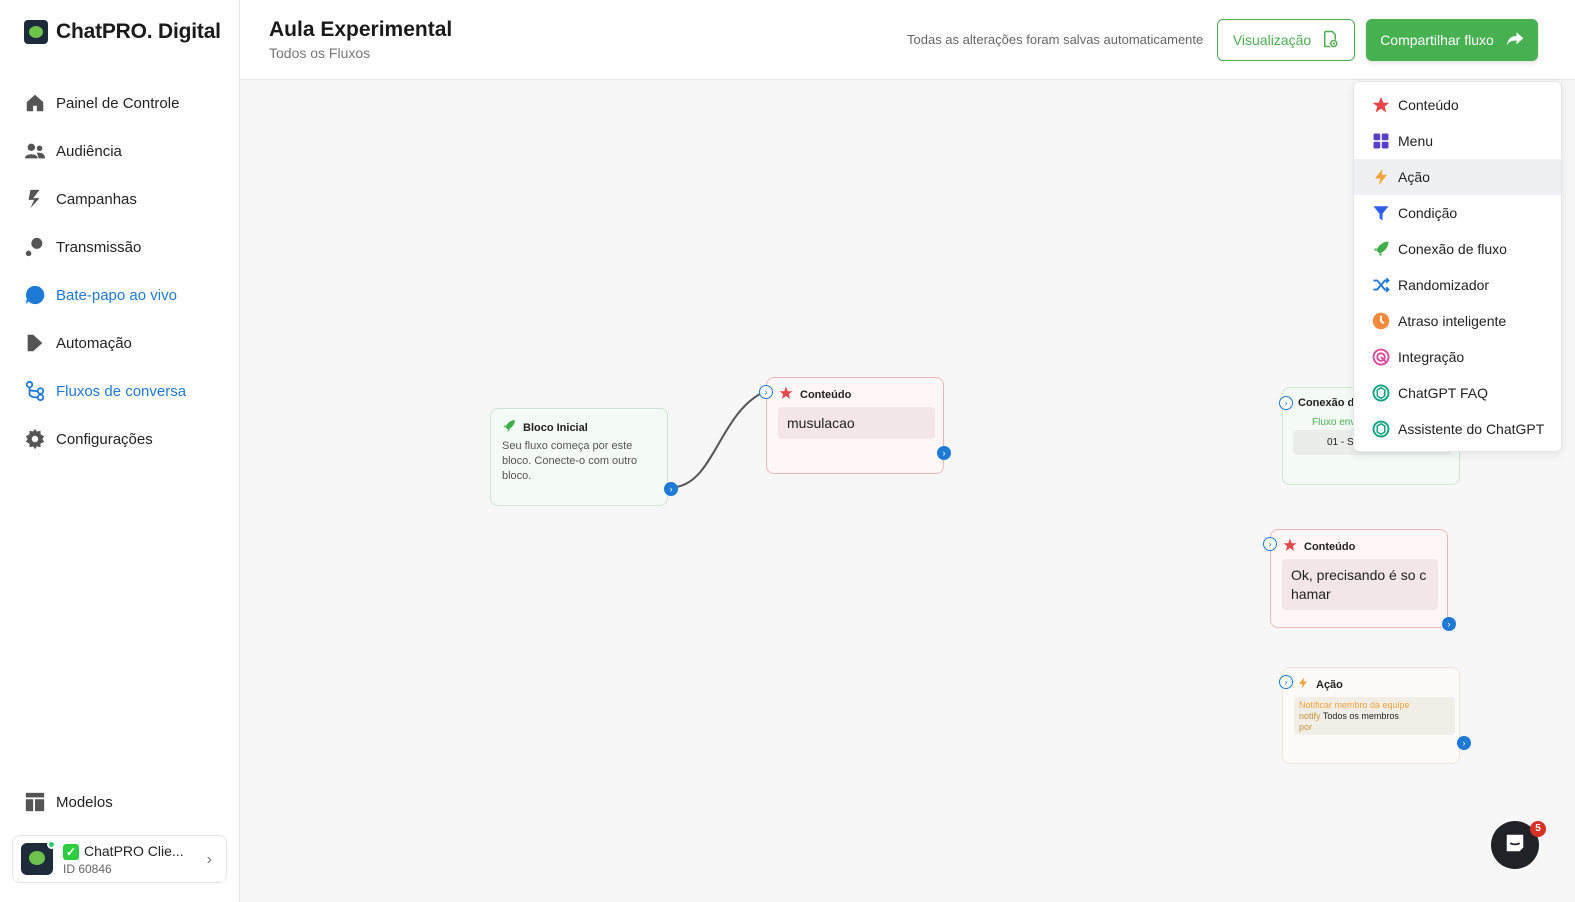 The image size is (1575, 902). What do you see at coordinates (99, 247) in the screenshot?
I see `sidebar-item-label: Transmissão` at bounding box center [99, 247].